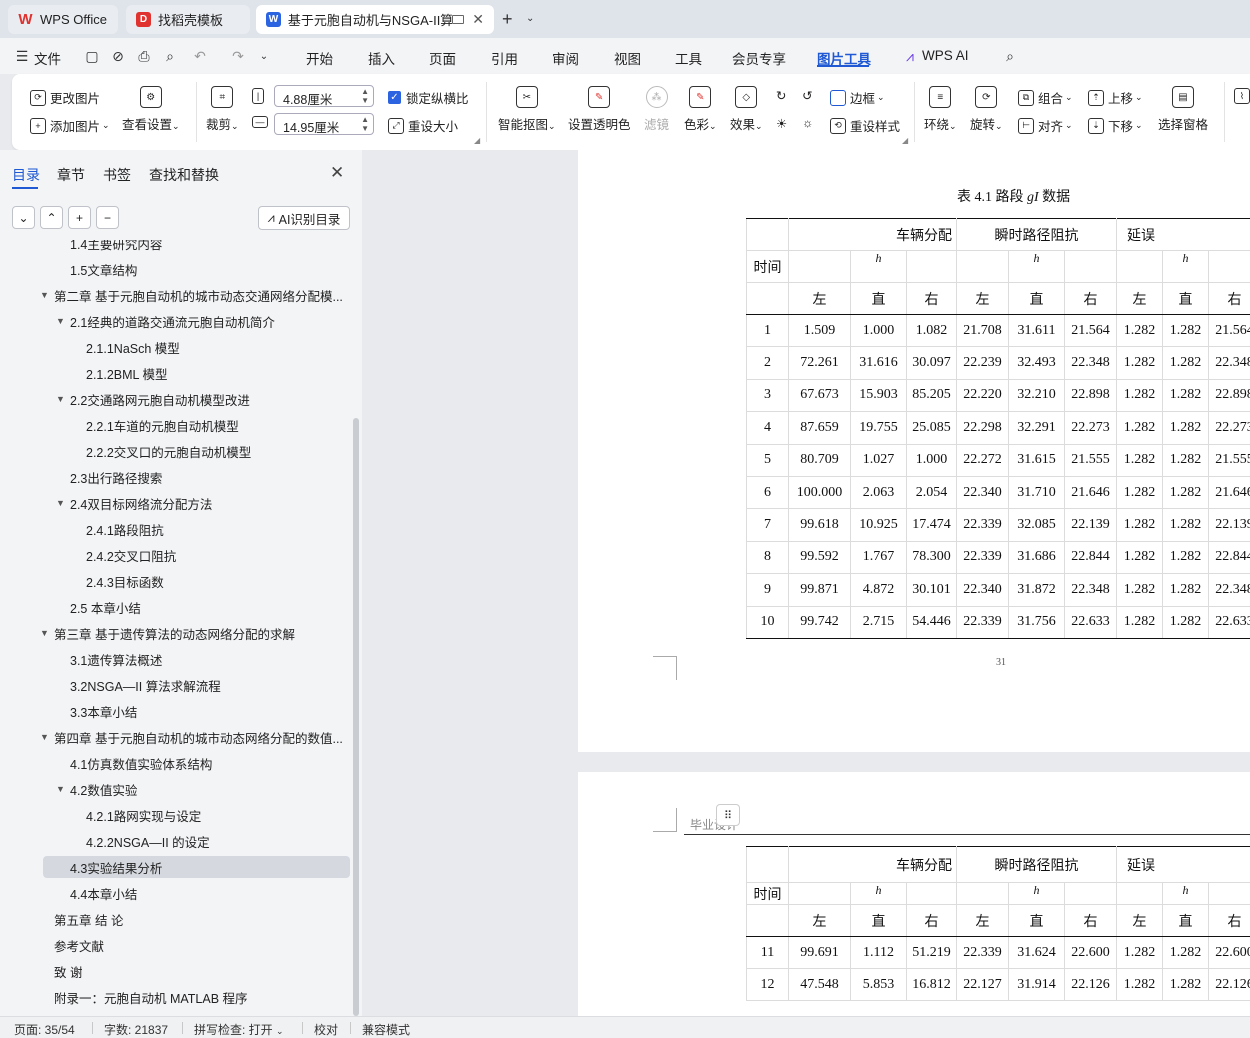  Describe the element at coordinates (176, 321) in the screenshot. I see `toc-item: ▼ 2.1经典的道路交通流元胞自动机简介` at that location.